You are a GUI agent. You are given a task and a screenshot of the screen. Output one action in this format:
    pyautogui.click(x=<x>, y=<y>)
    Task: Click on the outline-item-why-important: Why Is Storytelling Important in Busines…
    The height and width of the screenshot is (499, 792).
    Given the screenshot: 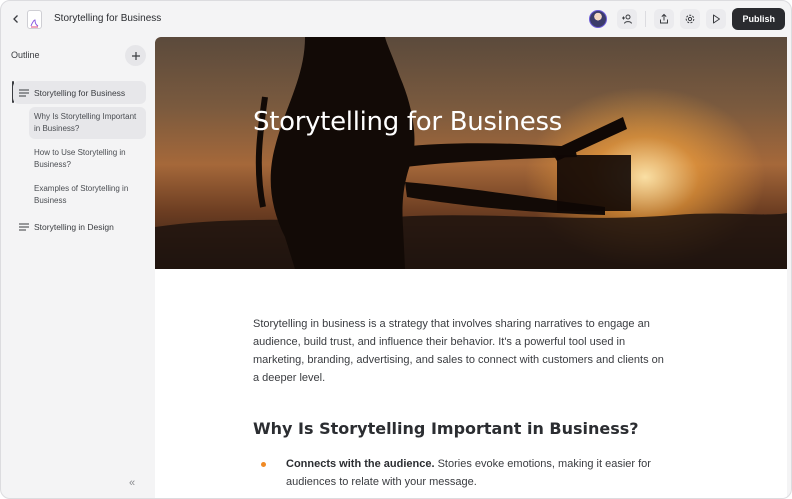 What is the action you would take?
    pyautogui.click(x=87, y=123)
    